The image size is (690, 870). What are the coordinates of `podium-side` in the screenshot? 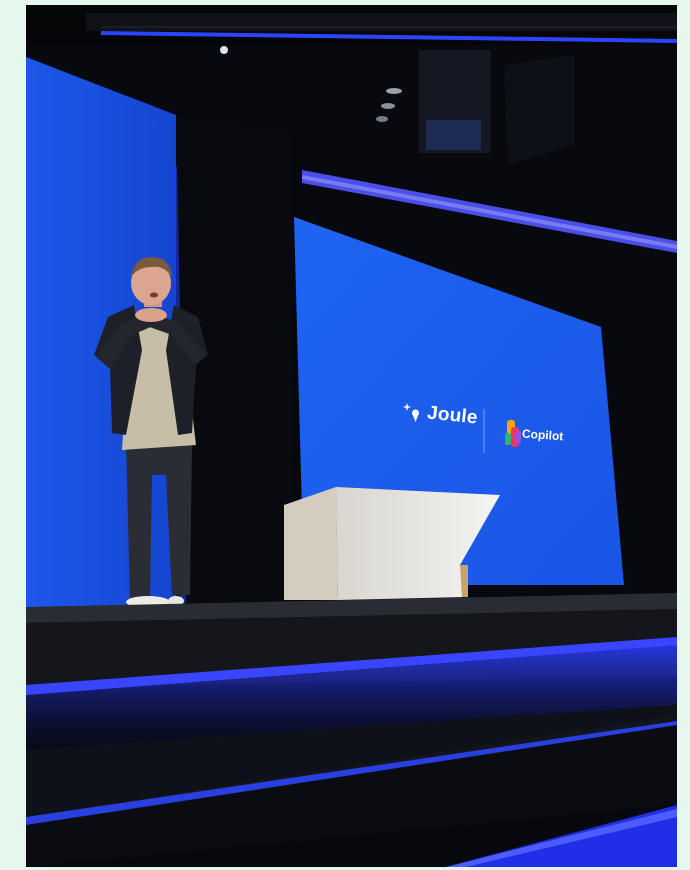 It's located at (311, 543).